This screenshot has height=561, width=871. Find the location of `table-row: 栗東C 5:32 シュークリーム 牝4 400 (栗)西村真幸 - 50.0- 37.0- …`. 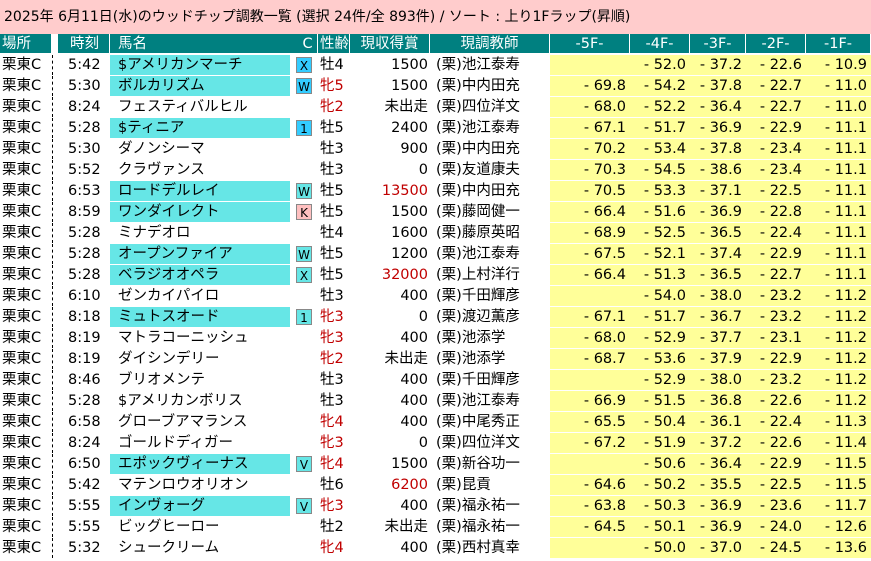

table-row: 栗東C 5:32 シュークリーム 牝4 400 (栗)西村真幸 - 50.0- 37.0- … is located at coordinates (435, 548).